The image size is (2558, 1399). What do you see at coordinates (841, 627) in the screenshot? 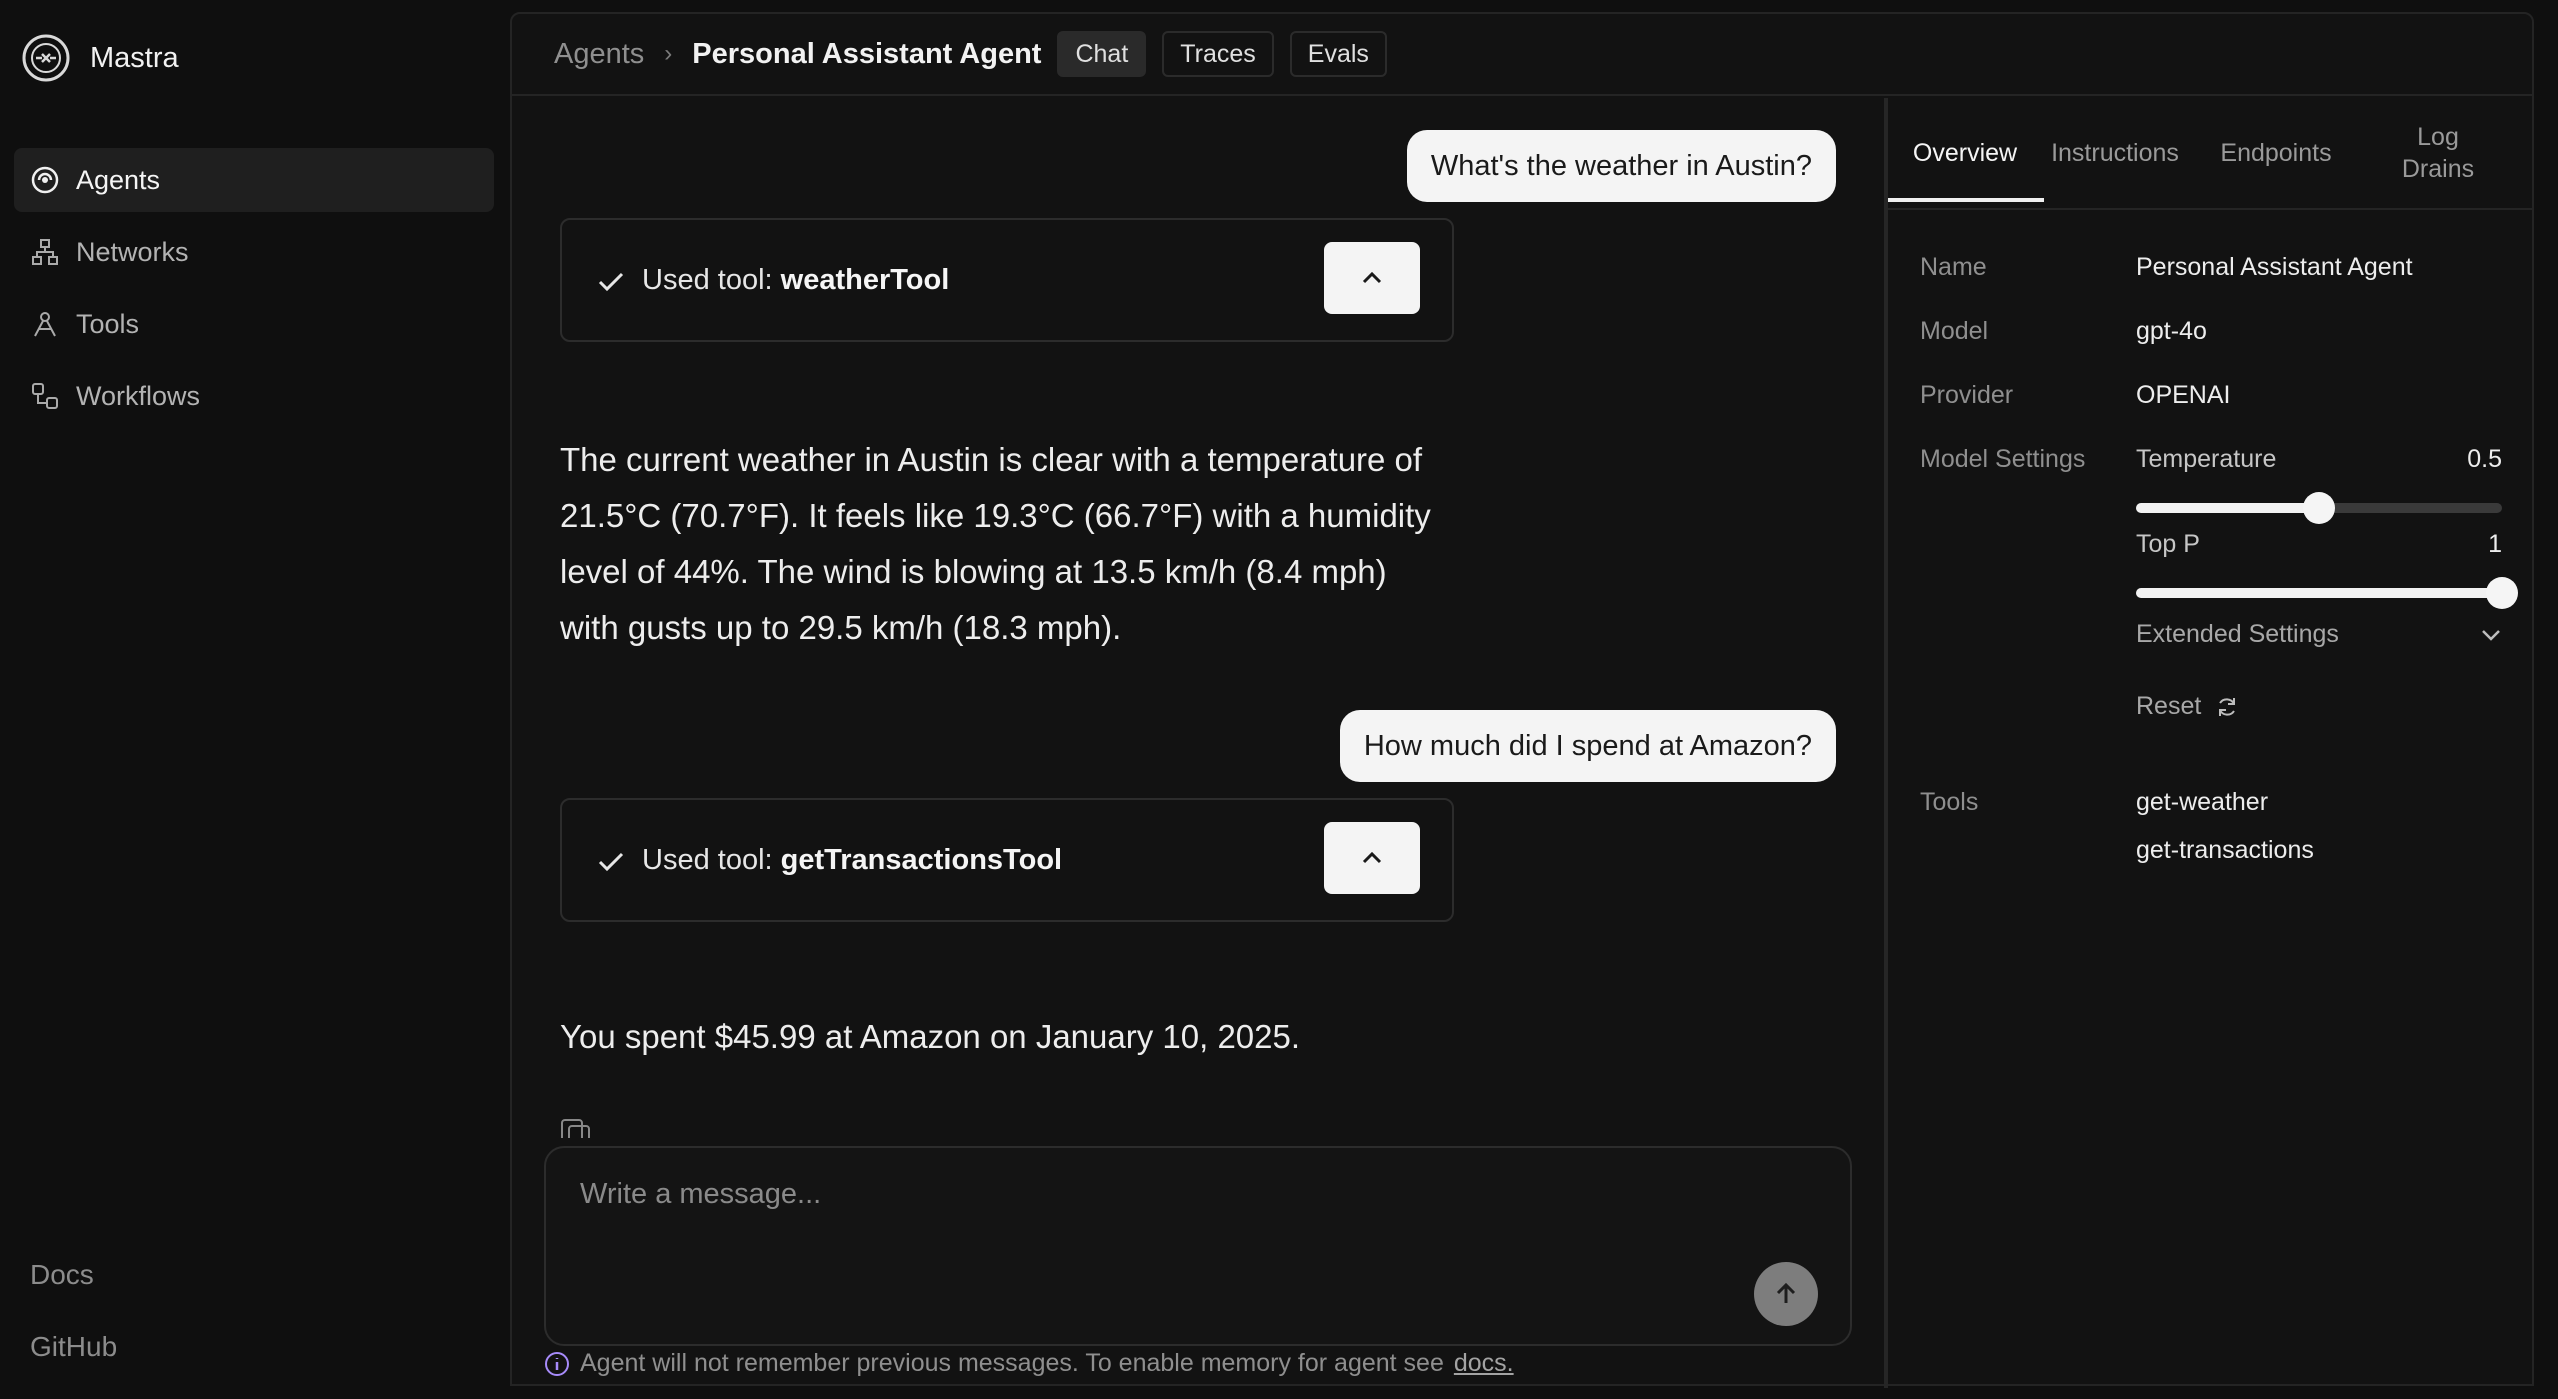
I see `message-line: with gusts up to 29.5 km/h (18.3 mph).` at bounding box center [841, 627].